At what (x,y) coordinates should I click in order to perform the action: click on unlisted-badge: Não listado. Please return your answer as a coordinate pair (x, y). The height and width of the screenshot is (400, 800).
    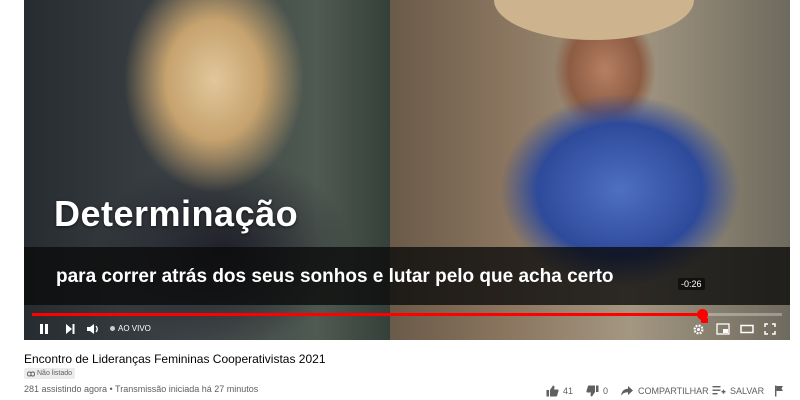
    Looking at the image, I should click on (50, 373).